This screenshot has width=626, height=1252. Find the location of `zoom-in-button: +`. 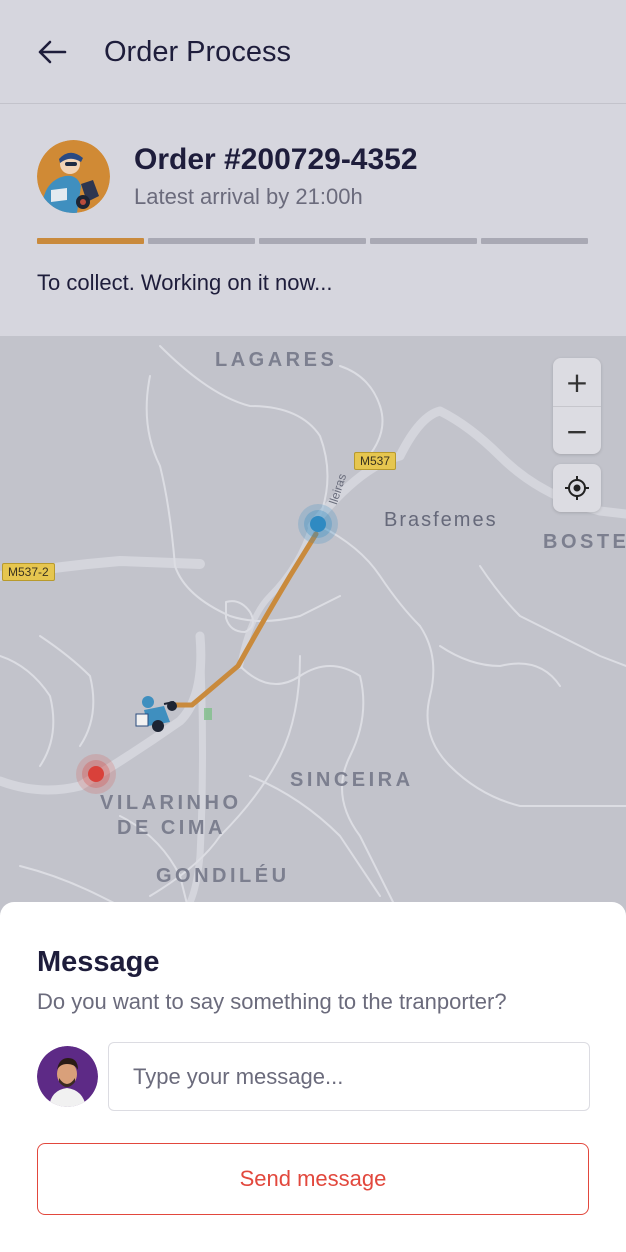

zoom-in-button: + is located at coordinates (577, 382).